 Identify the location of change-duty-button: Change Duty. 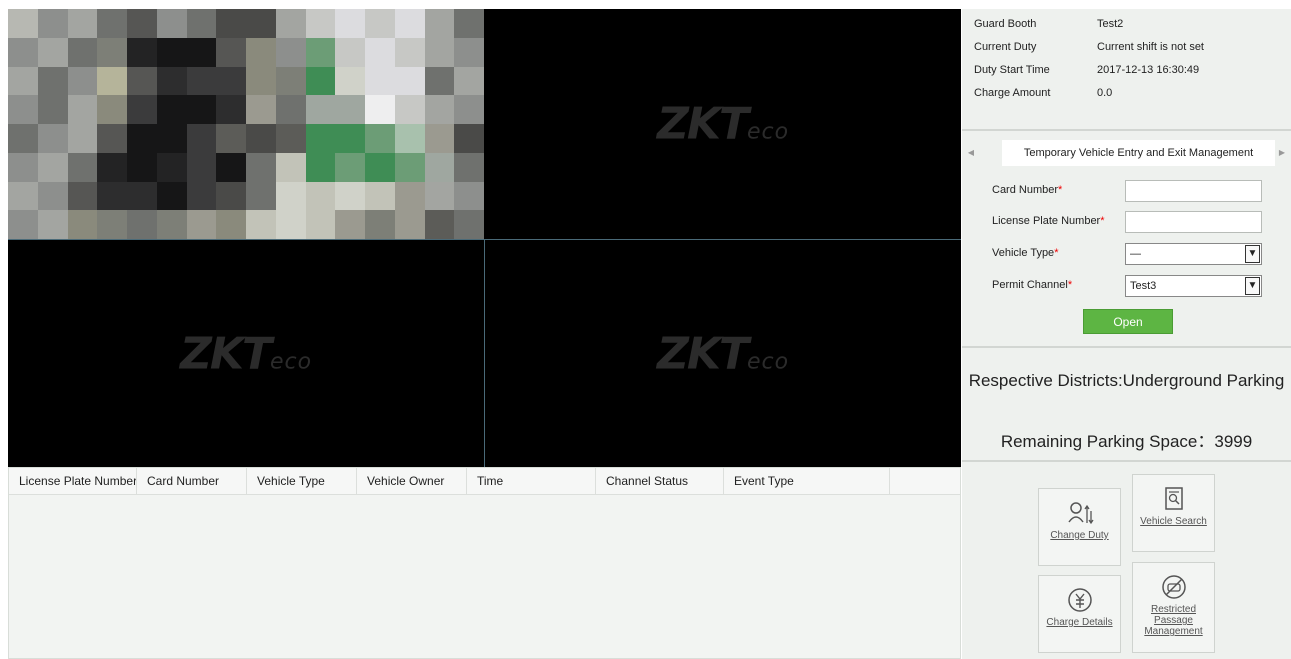
(1079, 527).